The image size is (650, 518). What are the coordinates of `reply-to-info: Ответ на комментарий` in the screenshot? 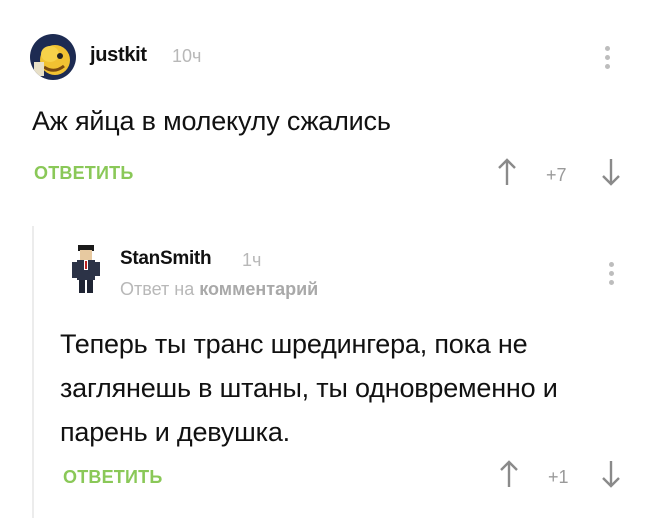 It's located at (219, 289).